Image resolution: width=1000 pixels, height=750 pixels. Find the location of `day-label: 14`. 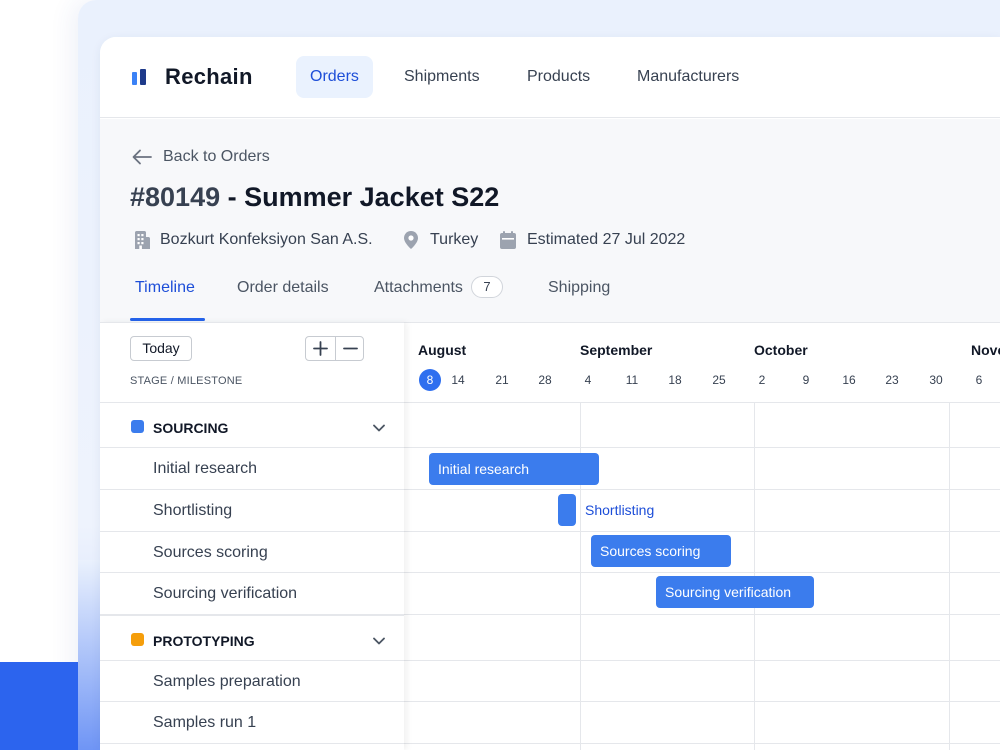

day-label: 14 is located at coordinates (458, 380).